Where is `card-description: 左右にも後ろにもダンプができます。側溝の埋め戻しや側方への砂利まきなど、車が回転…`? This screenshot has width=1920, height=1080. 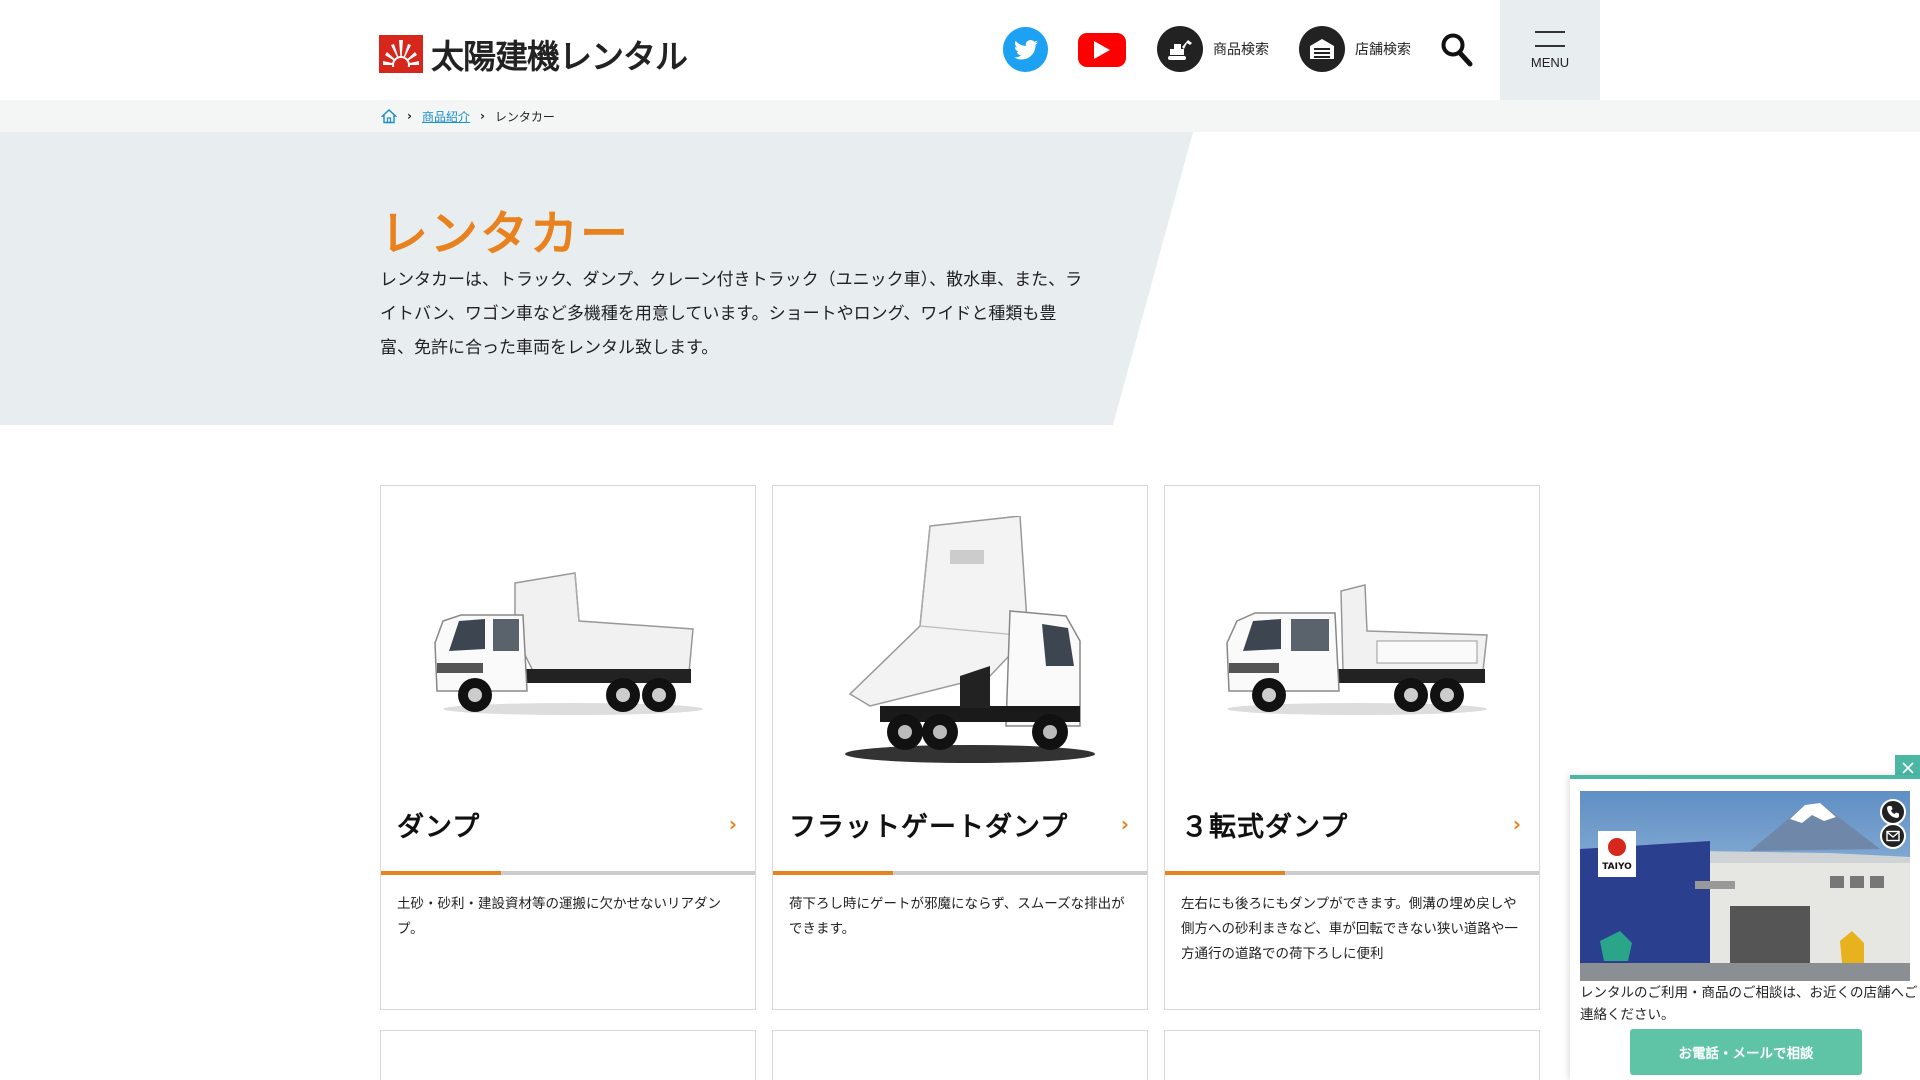
card-description: 左右にも後ろにもダンプができます。側溝の埋め戻しや側方への砂利まきなど、車が回転… is located at coordinates (1349, 929).